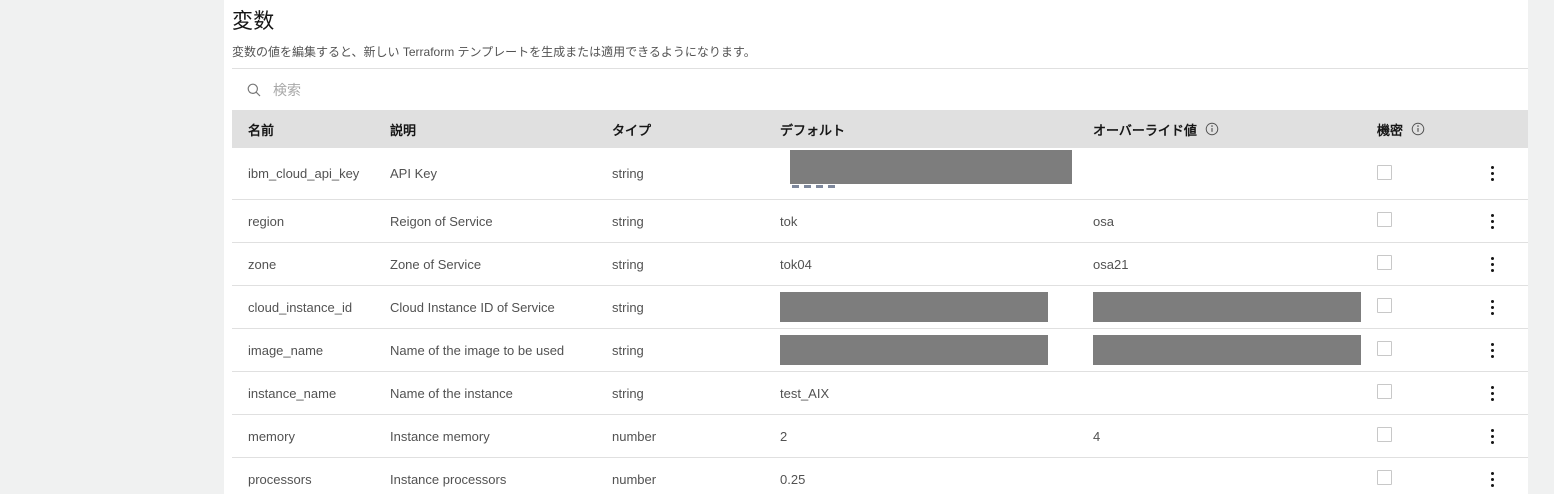  I want to click on column-header-label: デフォルト, so click(813, 130).